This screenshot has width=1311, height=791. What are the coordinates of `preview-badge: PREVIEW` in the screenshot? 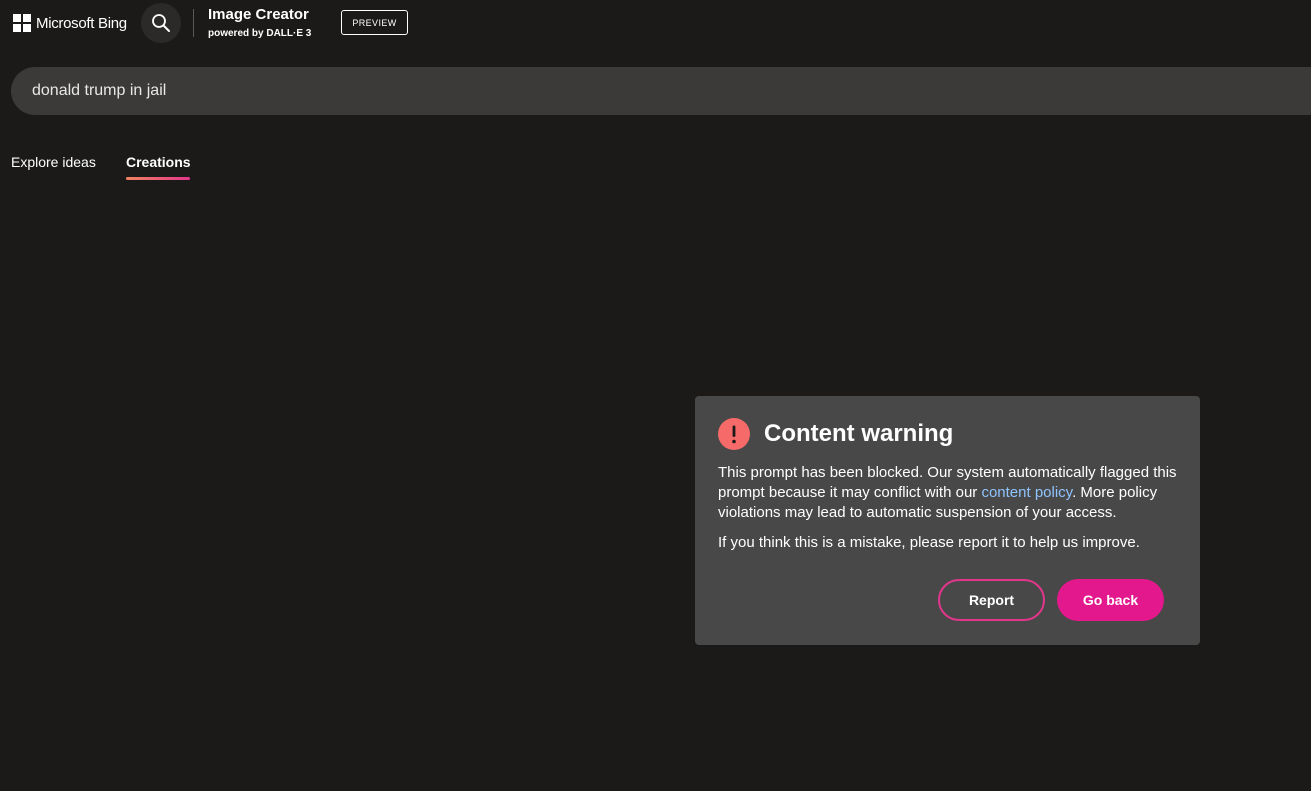 It's located at (374, 22).